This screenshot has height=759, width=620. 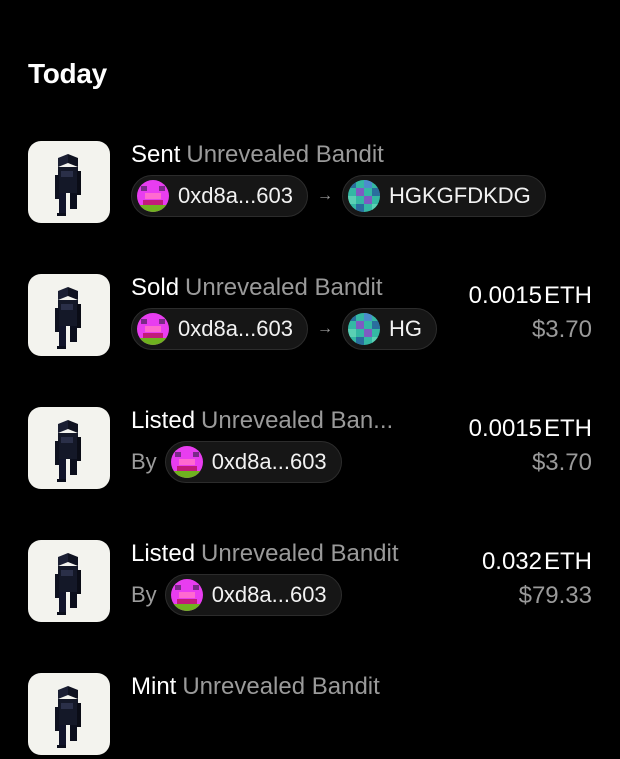 What do you see at coordinates (67, 73) in the screenshot?
I see `section-title: Today` at bounding box center [67, 73].